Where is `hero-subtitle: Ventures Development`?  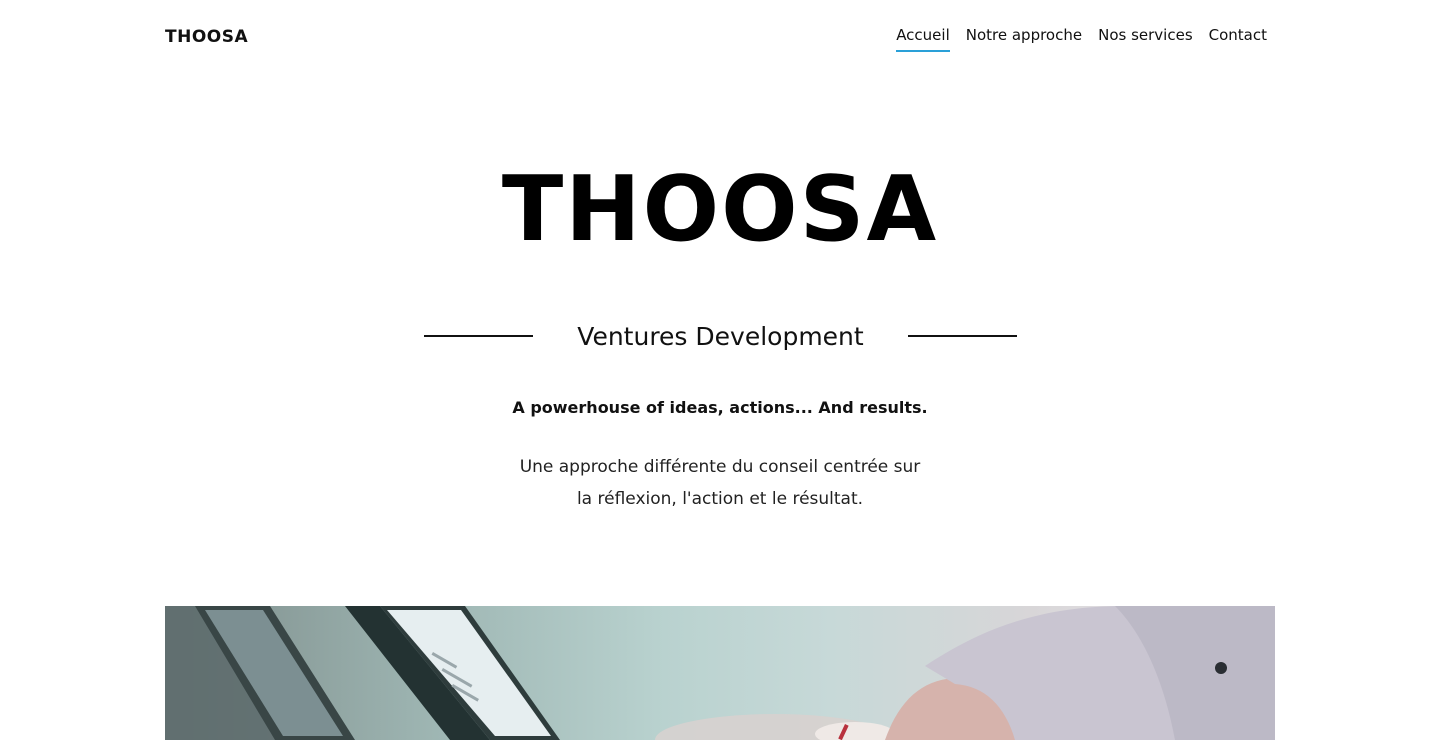
hero-subtitle: Ventures Development is located at coordinates (720, 336).